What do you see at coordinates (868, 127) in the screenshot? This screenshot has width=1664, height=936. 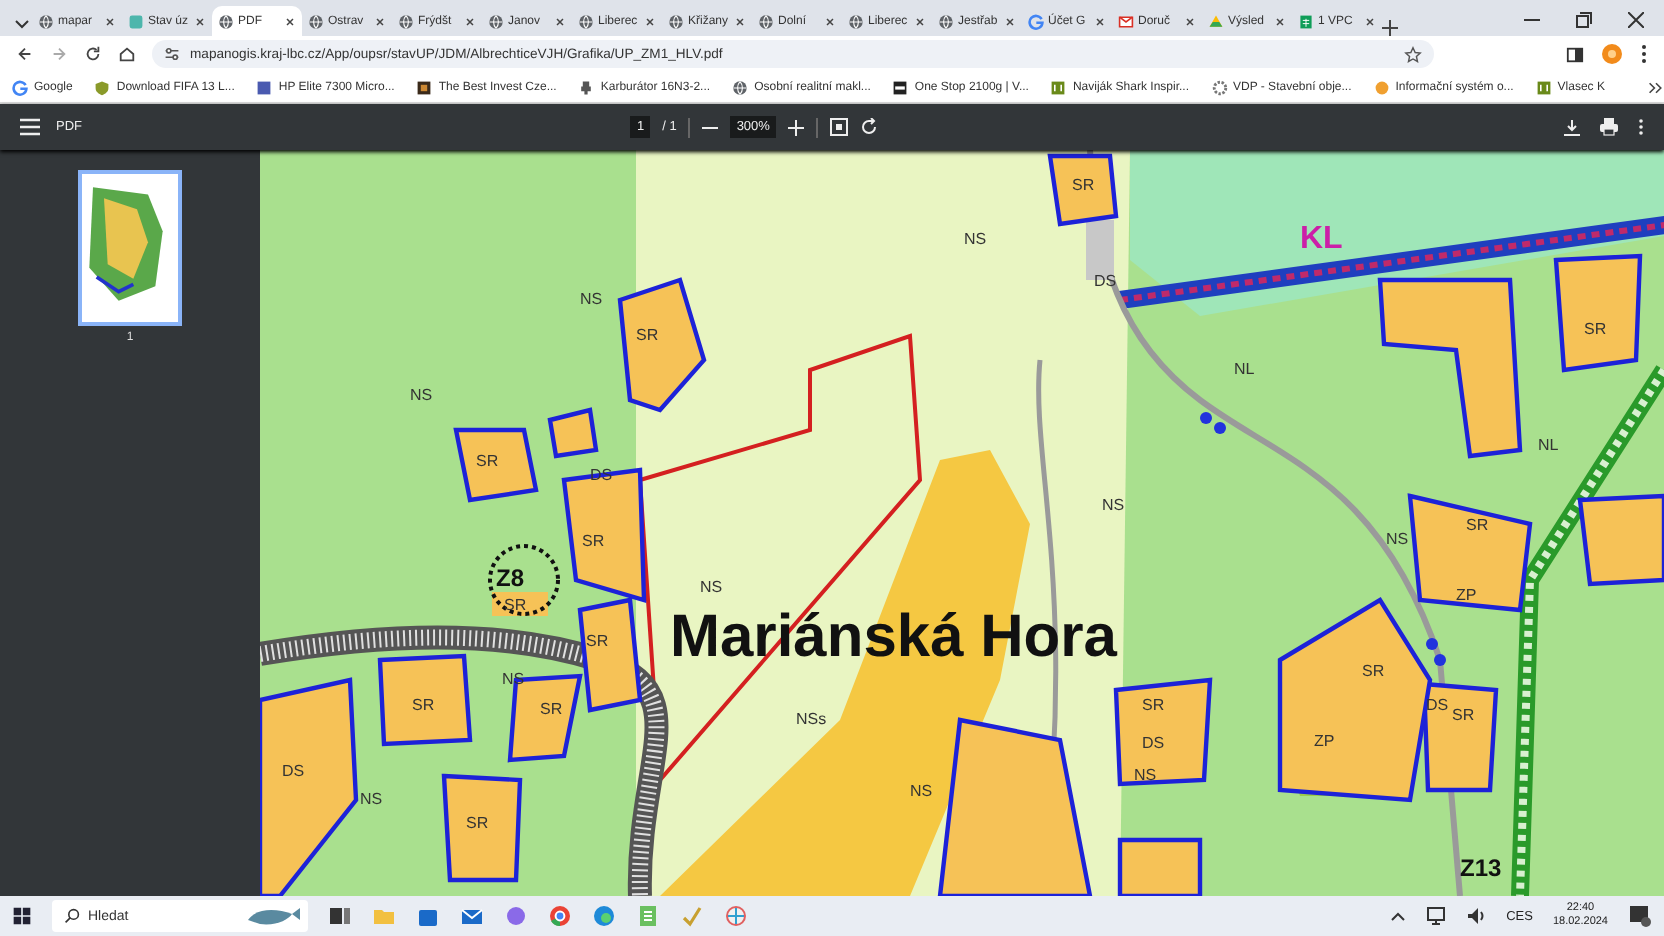 I see `rotate-icon` at bounding box center [868, 127].